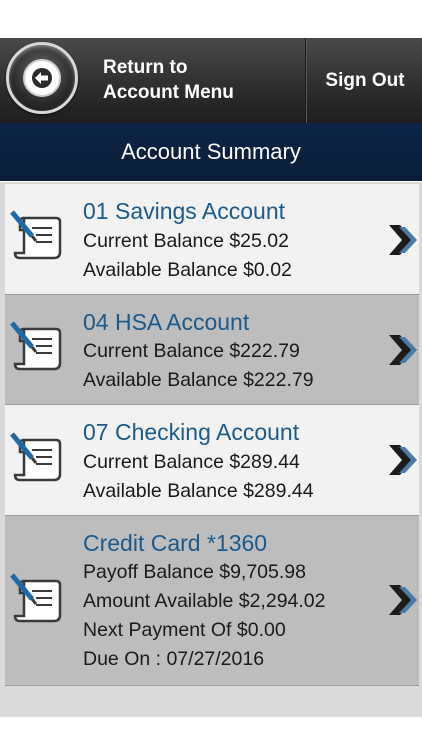  Describe the element at coordinates (198, 491) in the screenshot. I see `available-balance: Available Balance $289.44` at that location.